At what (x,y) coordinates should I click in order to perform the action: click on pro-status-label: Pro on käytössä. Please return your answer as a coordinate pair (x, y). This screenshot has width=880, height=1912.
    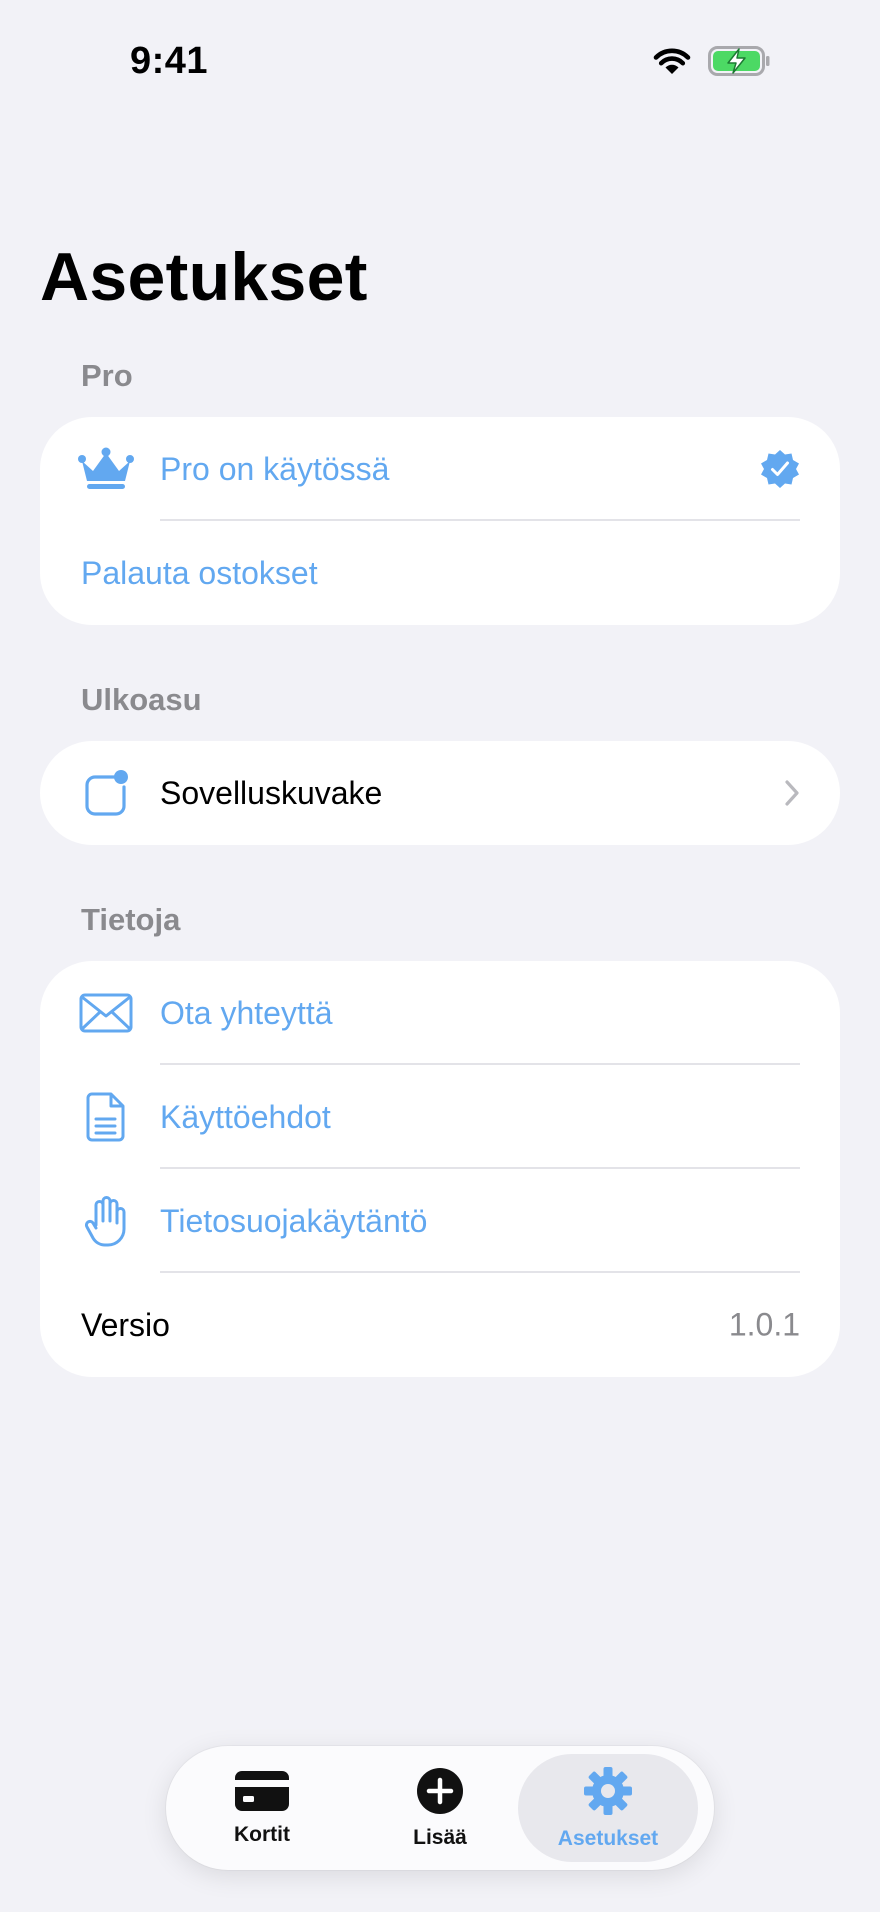
    Looking at the image, I should click on (275, 468).